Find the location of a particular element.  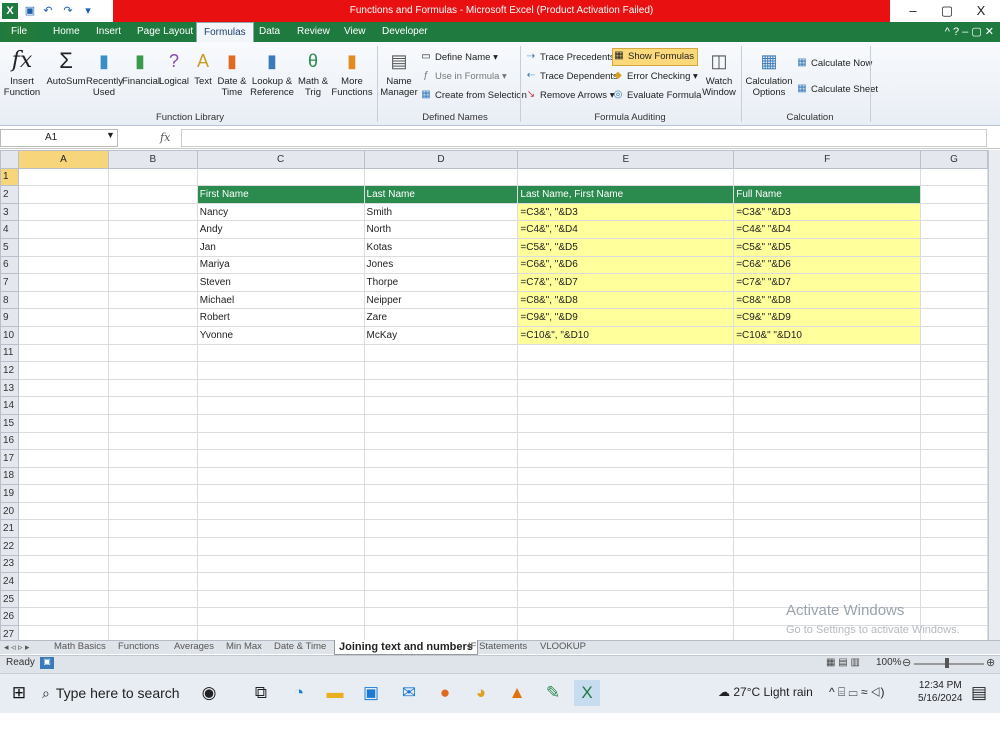

select-all-corner is located at coordinates (9, 159).